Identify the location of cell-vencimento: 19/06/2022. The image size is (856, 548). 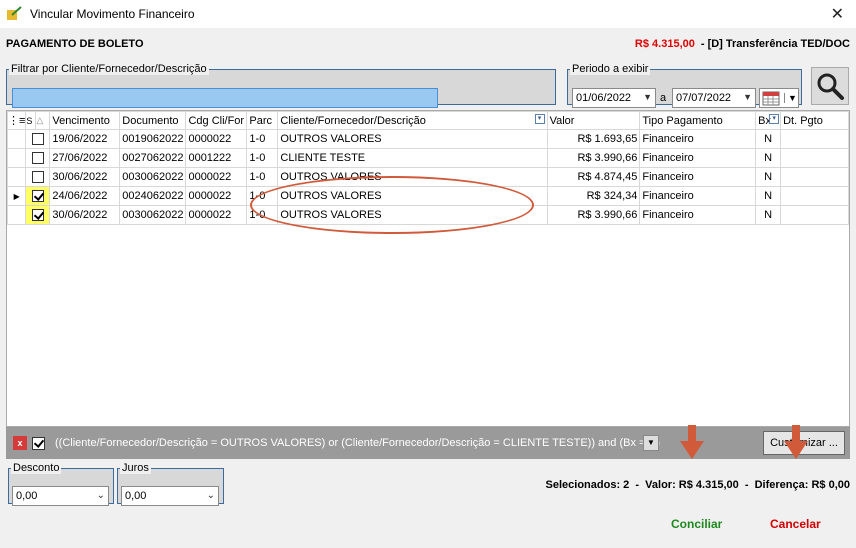
(85, 139).